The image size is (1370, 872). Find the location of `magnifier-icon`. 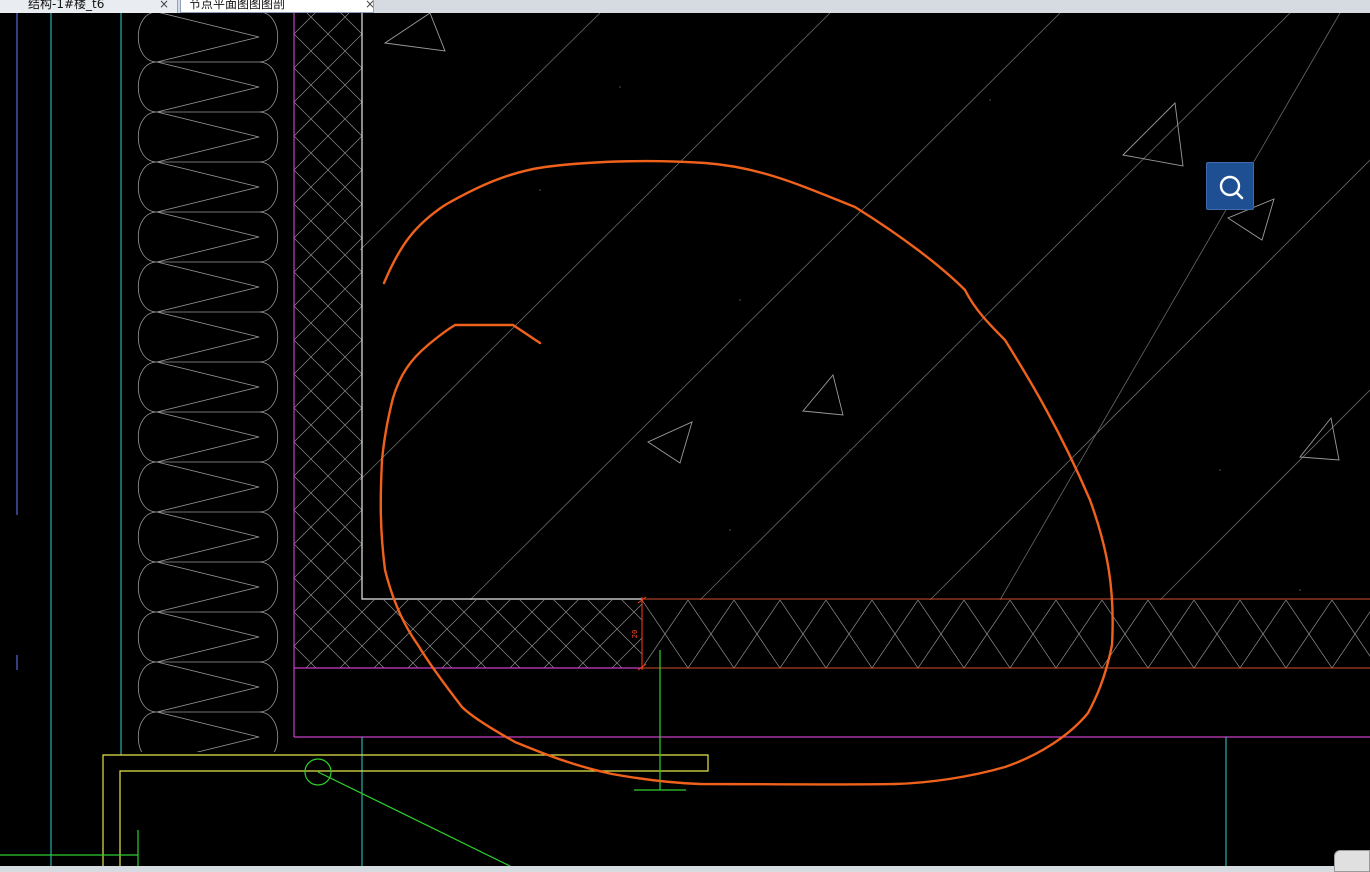

magnifier-icon is located at coordinates (1231, 187).